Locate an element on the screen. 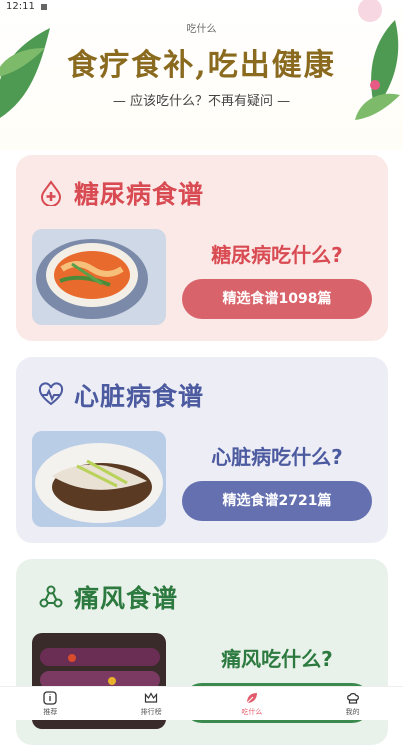 The width and height of the screenshot is (403, 745). page-subtitle: — 应该吃什么？不再有疑问 — is located at coordinates (201, 101).